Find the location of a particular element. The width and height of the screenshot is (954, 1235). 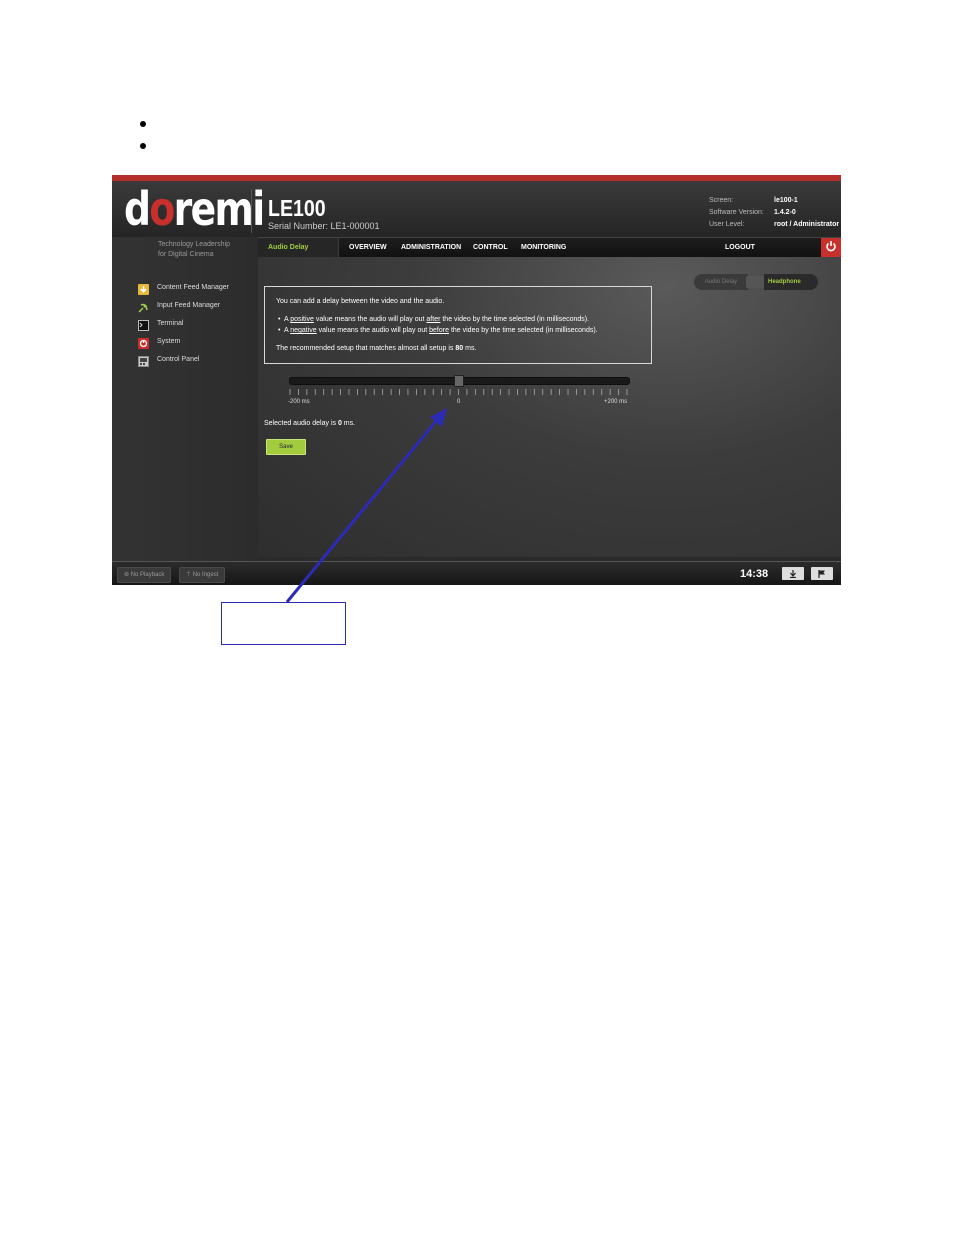

control-panel-icon is located at coordinates (143, 360).